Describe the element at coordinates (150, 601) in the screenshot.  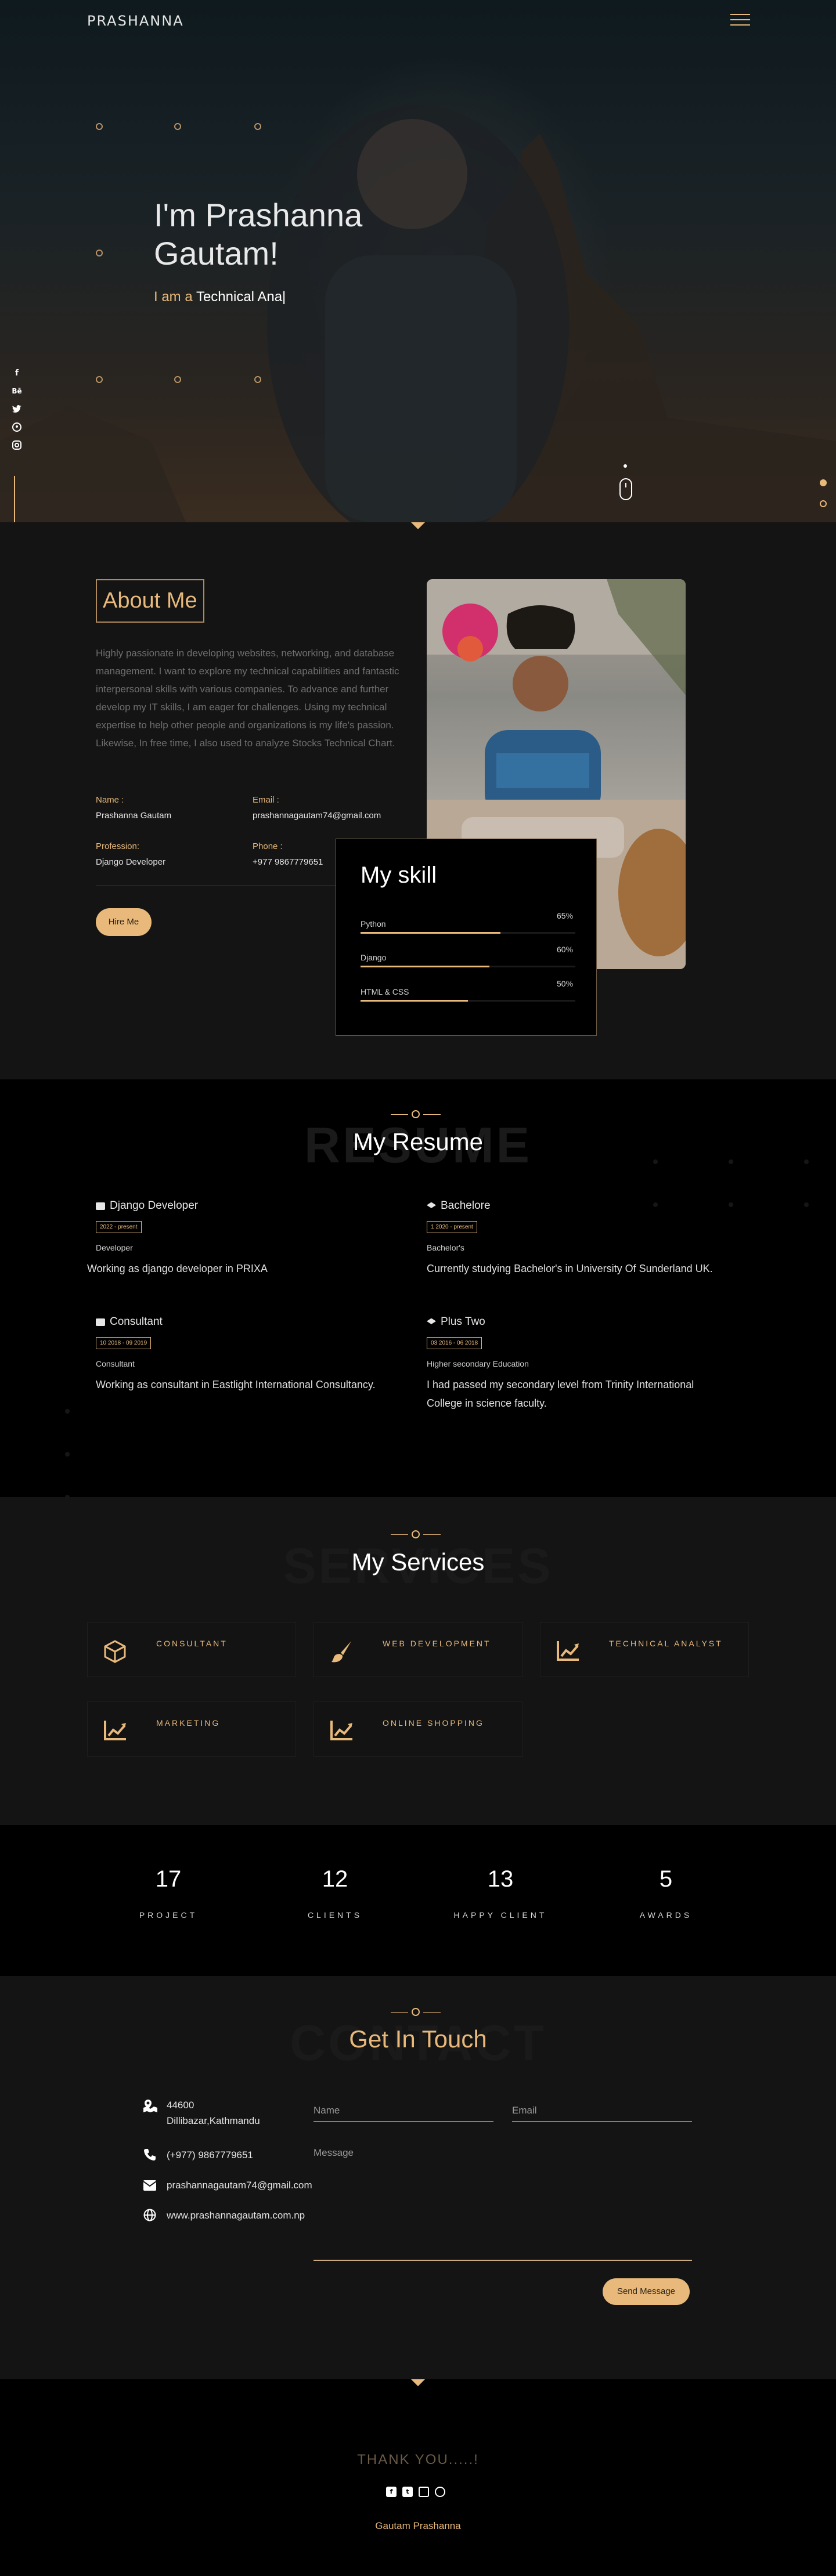
I see `about-heading: About Me` at that location.